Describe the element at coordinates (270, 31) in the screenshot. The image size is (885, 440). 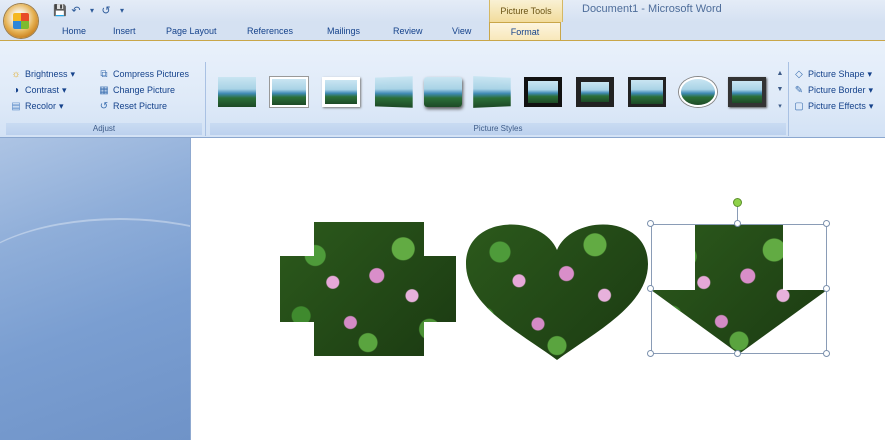
I see `tab-references: References` at that location.